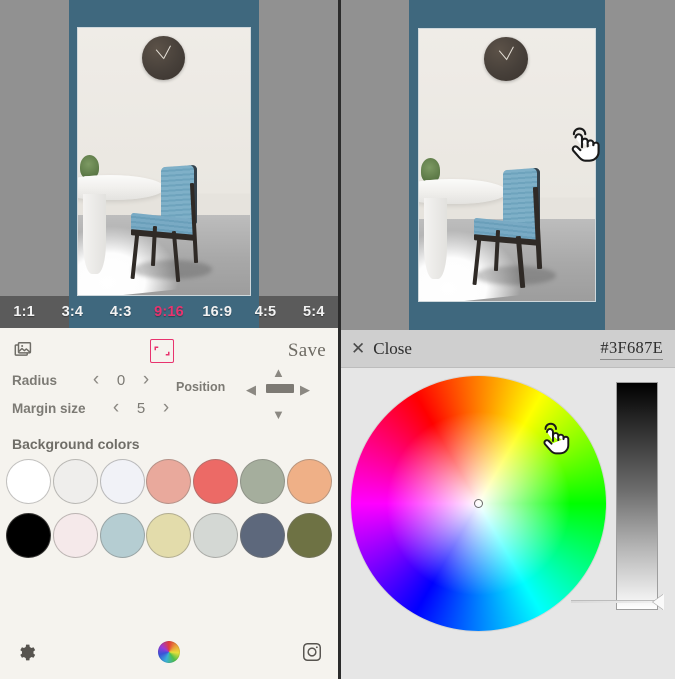 This screenshot has width=675, height=679. I want to click on close-button: ✕ Close, so click(381, 349).